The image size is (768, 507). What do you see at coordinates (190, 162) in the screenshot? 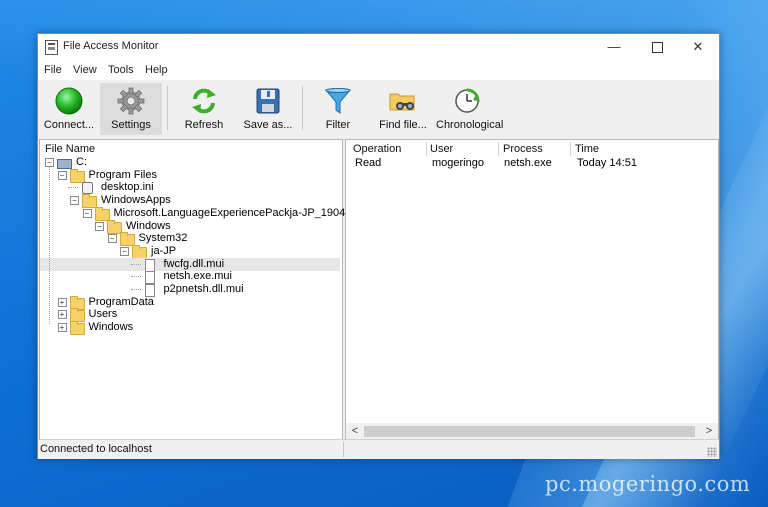
I see `tree-node: − C:` at bounding box center [190, 162].